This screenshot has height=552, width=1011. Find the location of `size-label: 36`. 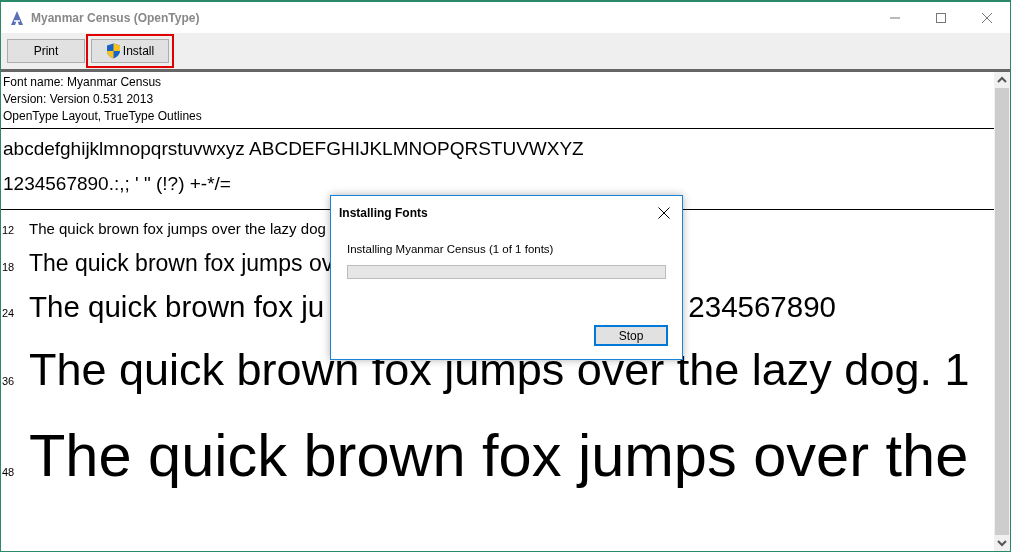

size-label: 36 is located at coordinates (8, 382).